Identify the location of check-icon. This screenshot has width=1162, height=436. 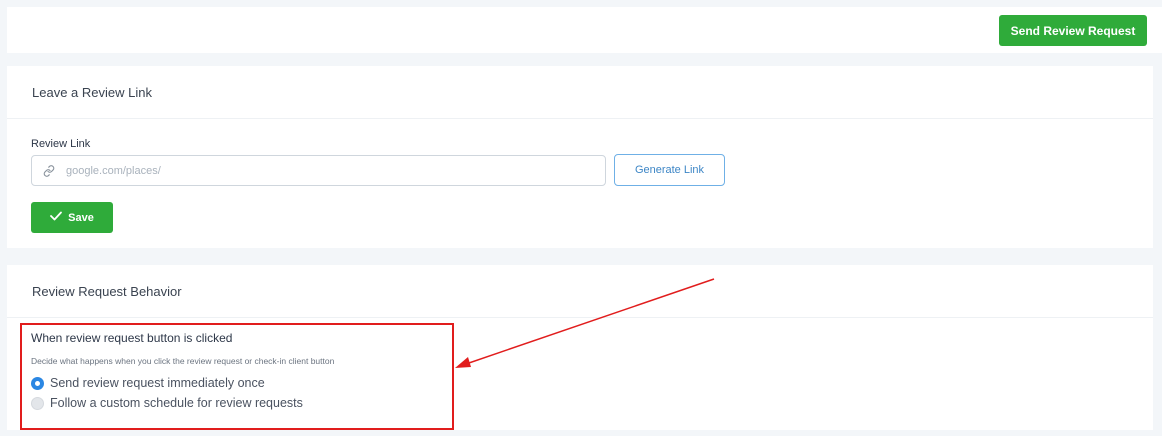
(56, 217).